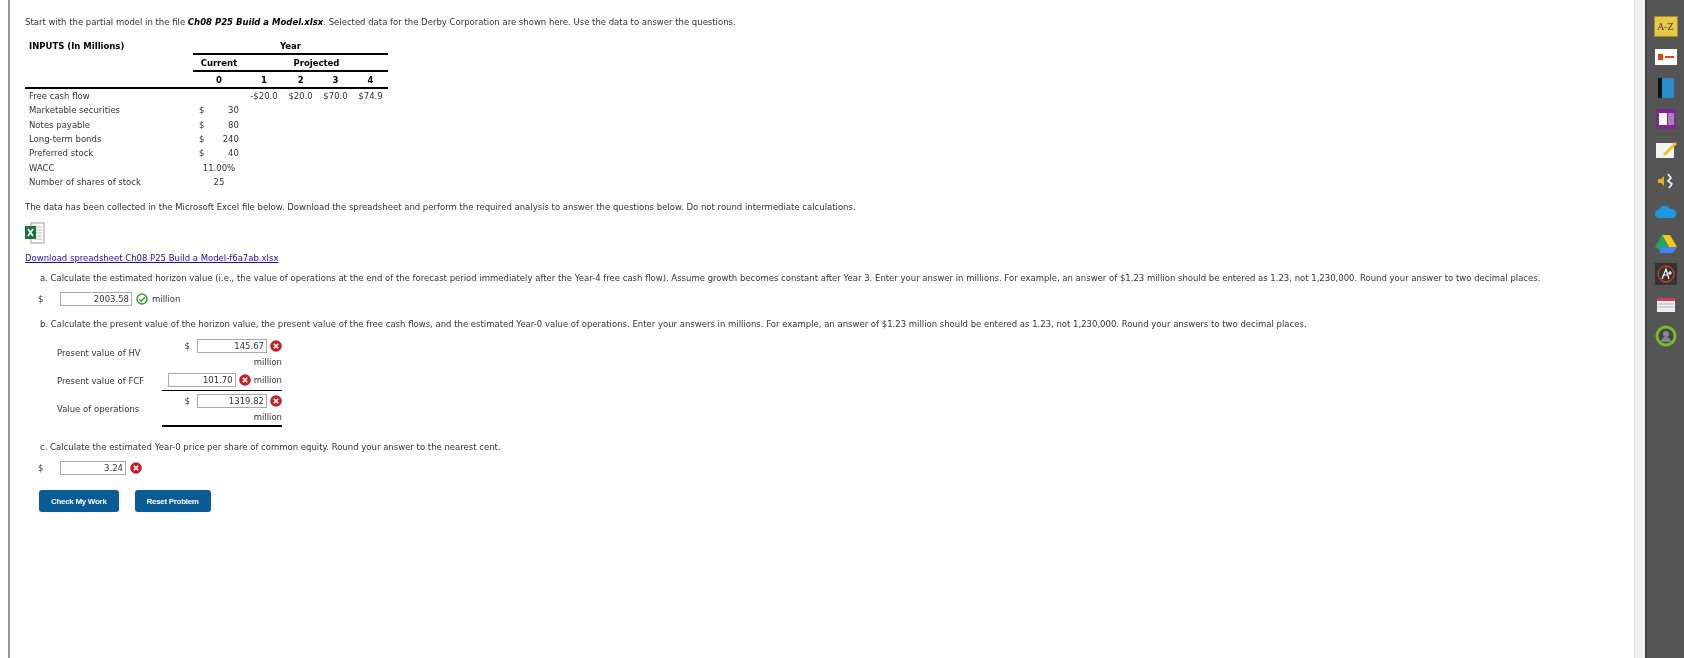 The height and width of the screenshot is (658, 1684). I want to click on dictionary-button: A-Z, so click(1665, 26).